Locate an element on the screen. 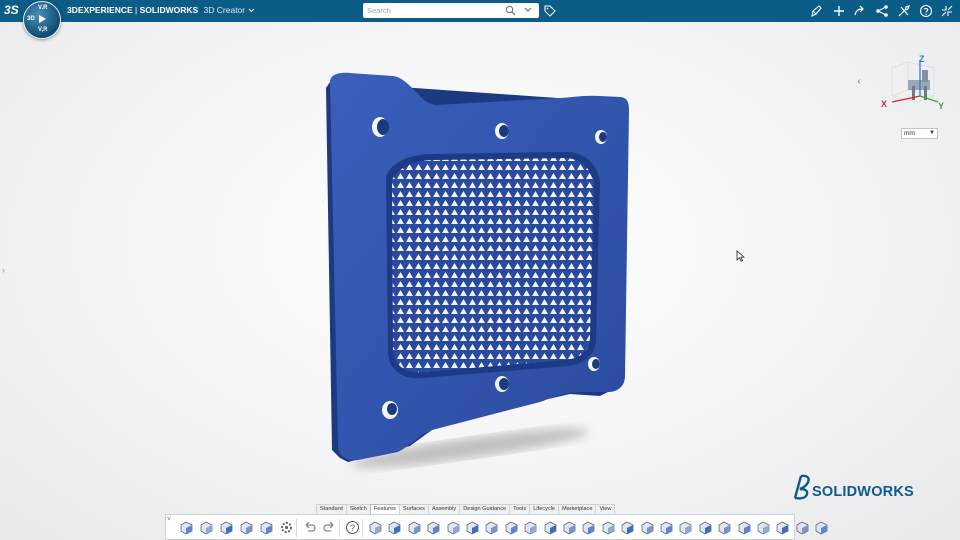 The width and height of the screenshot is (960, 540). redo-icon is located at coordinates (329, 527).